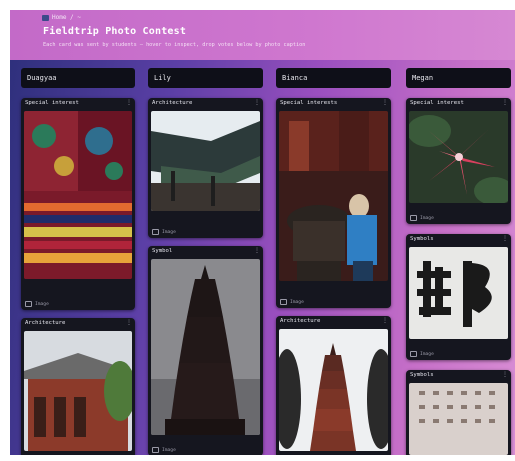  What do you see at coordinates (205, 78) in the screenshot?
I see `column-header-lily: Lily` at bounding box center [205, 78].